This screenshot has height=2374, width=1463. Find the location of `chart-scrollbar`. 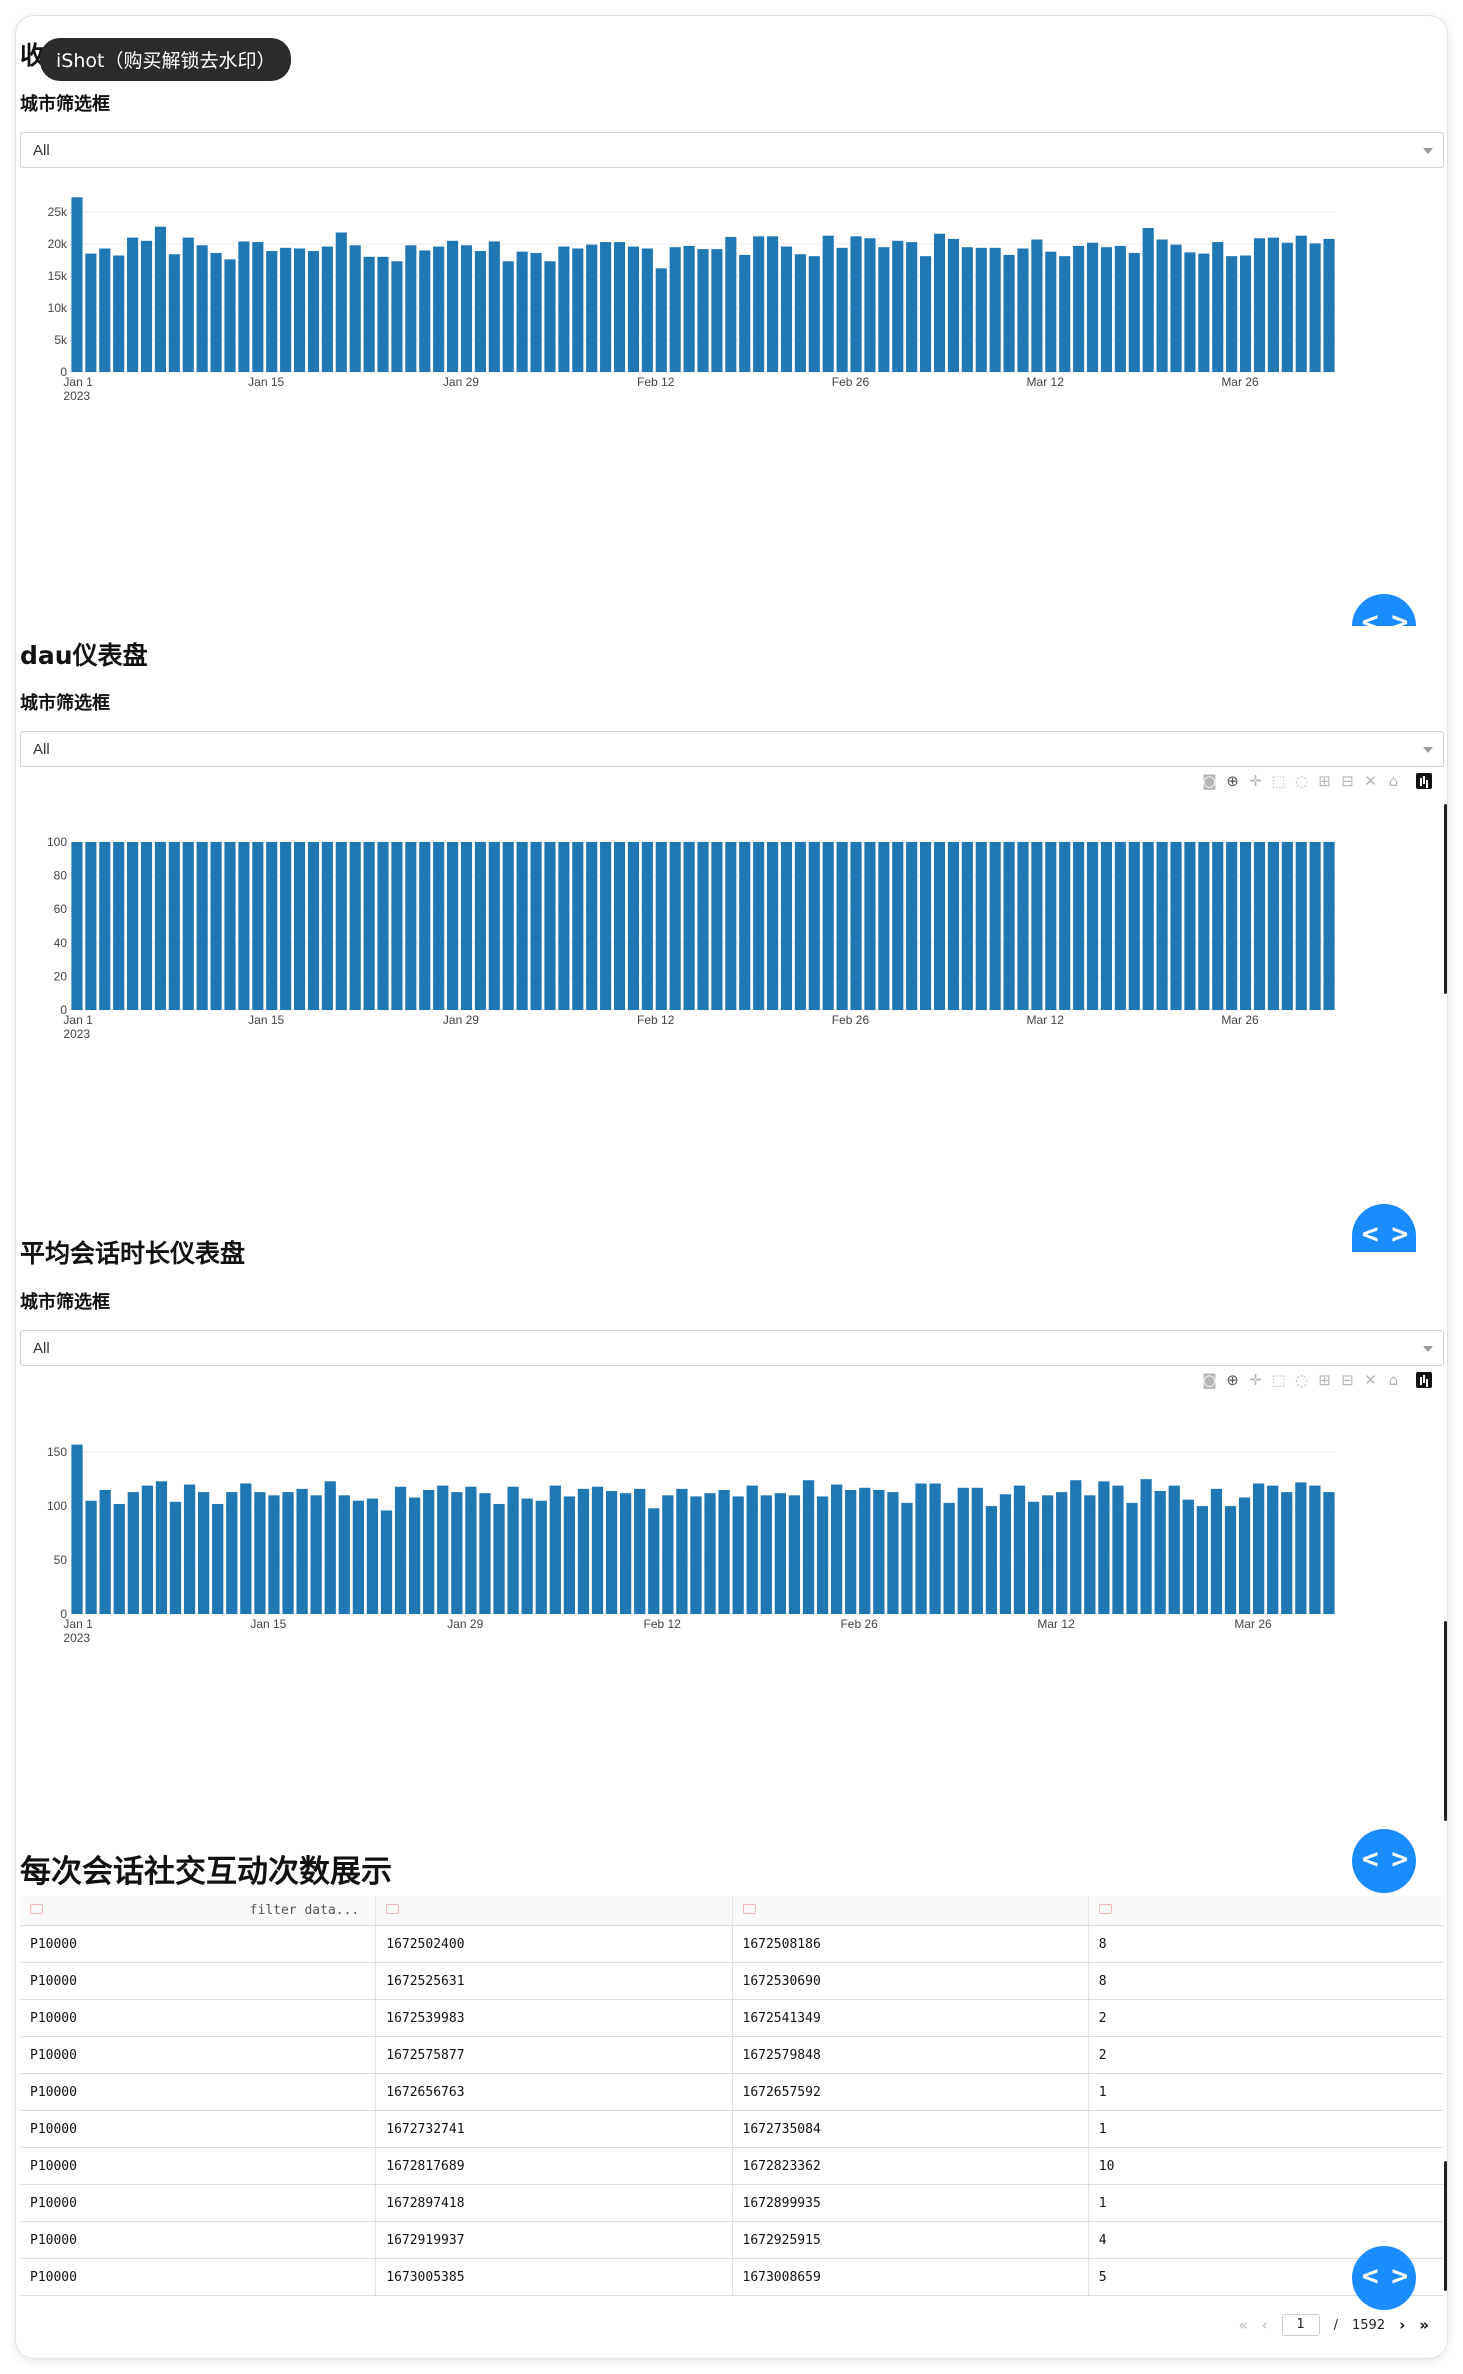

chart-scrollbar is located at coordinates (1445, 899).